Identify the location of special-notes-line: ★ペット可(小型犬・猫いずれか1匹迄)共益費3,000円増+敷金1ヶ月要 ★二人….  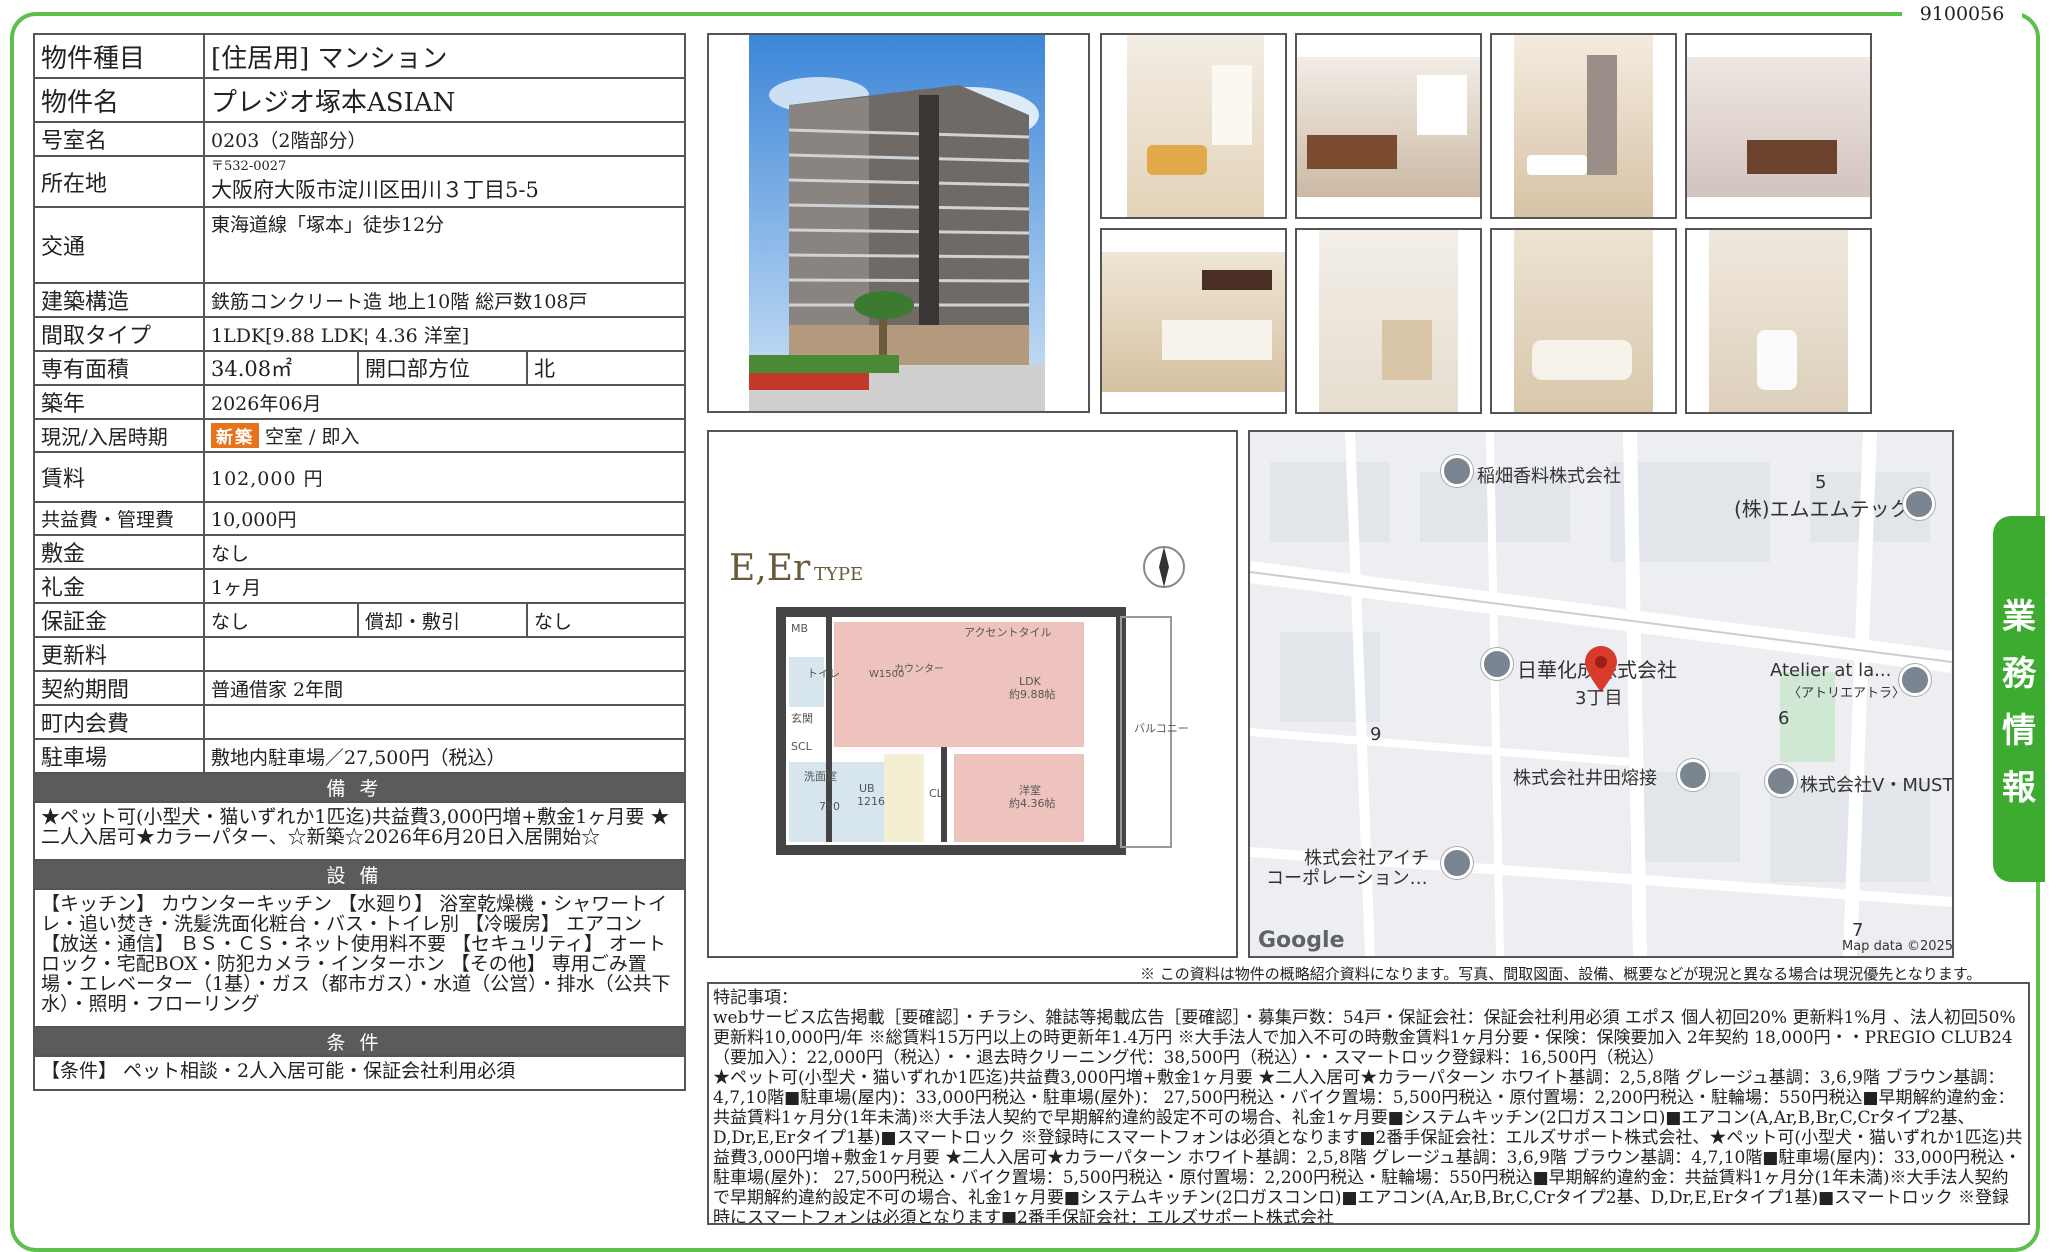
(1368, 1146).